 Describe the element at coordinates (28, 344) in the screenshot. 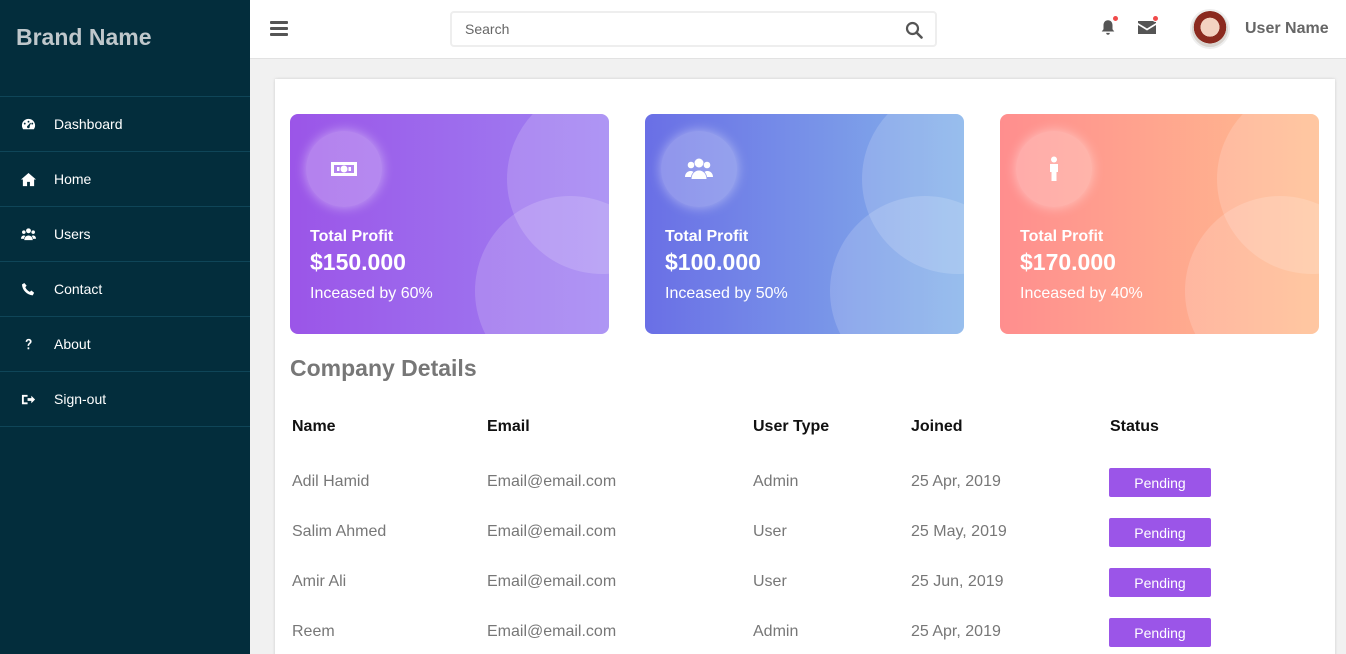

I see `question-icon` at that location.